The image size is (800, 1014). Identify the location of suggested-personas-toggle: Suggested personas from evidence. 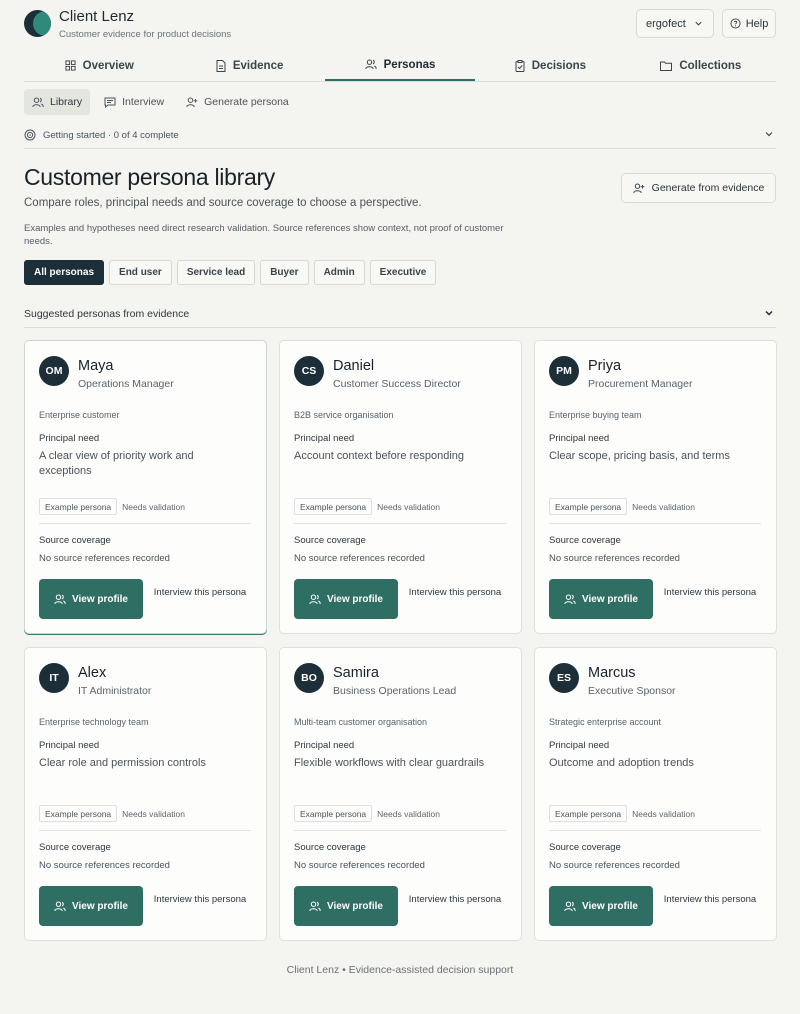
(400, 314).